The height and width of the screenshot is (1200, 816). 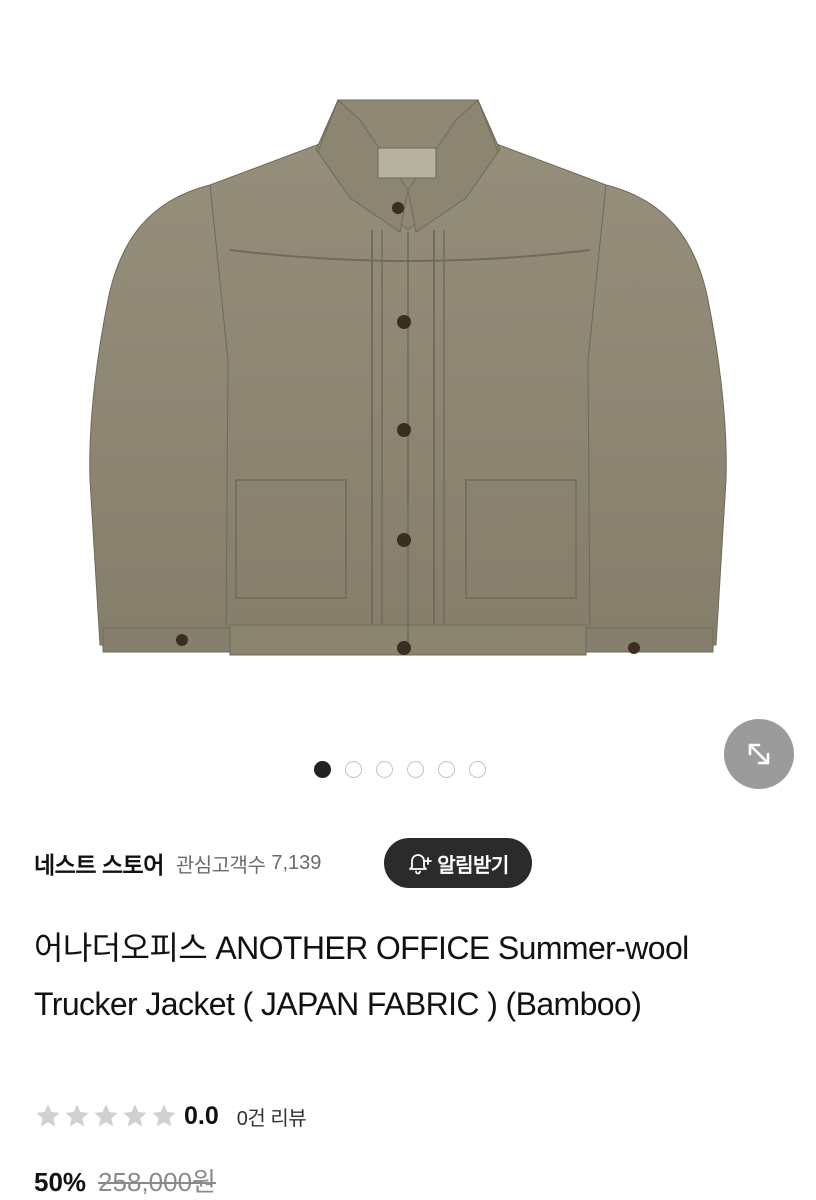 I want to click on original-price: 258,000원, so click(x=157, y=1182).